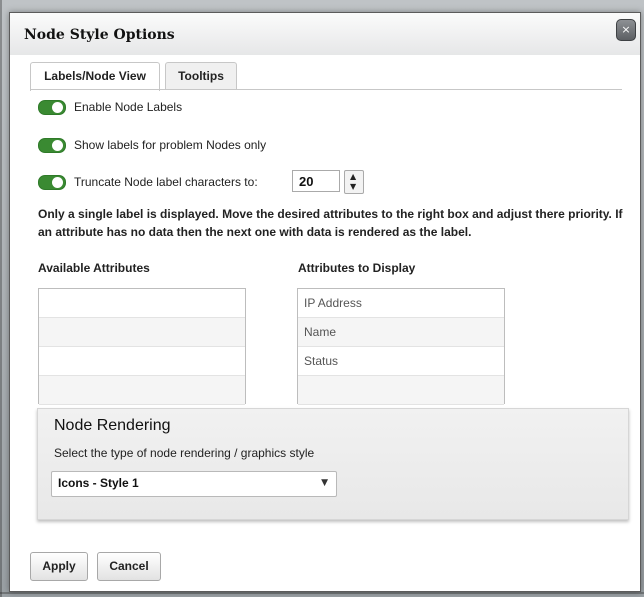 This screenshot has height=597, width=644. I want to click on truncate-labels-toggle, so click(52, 182).